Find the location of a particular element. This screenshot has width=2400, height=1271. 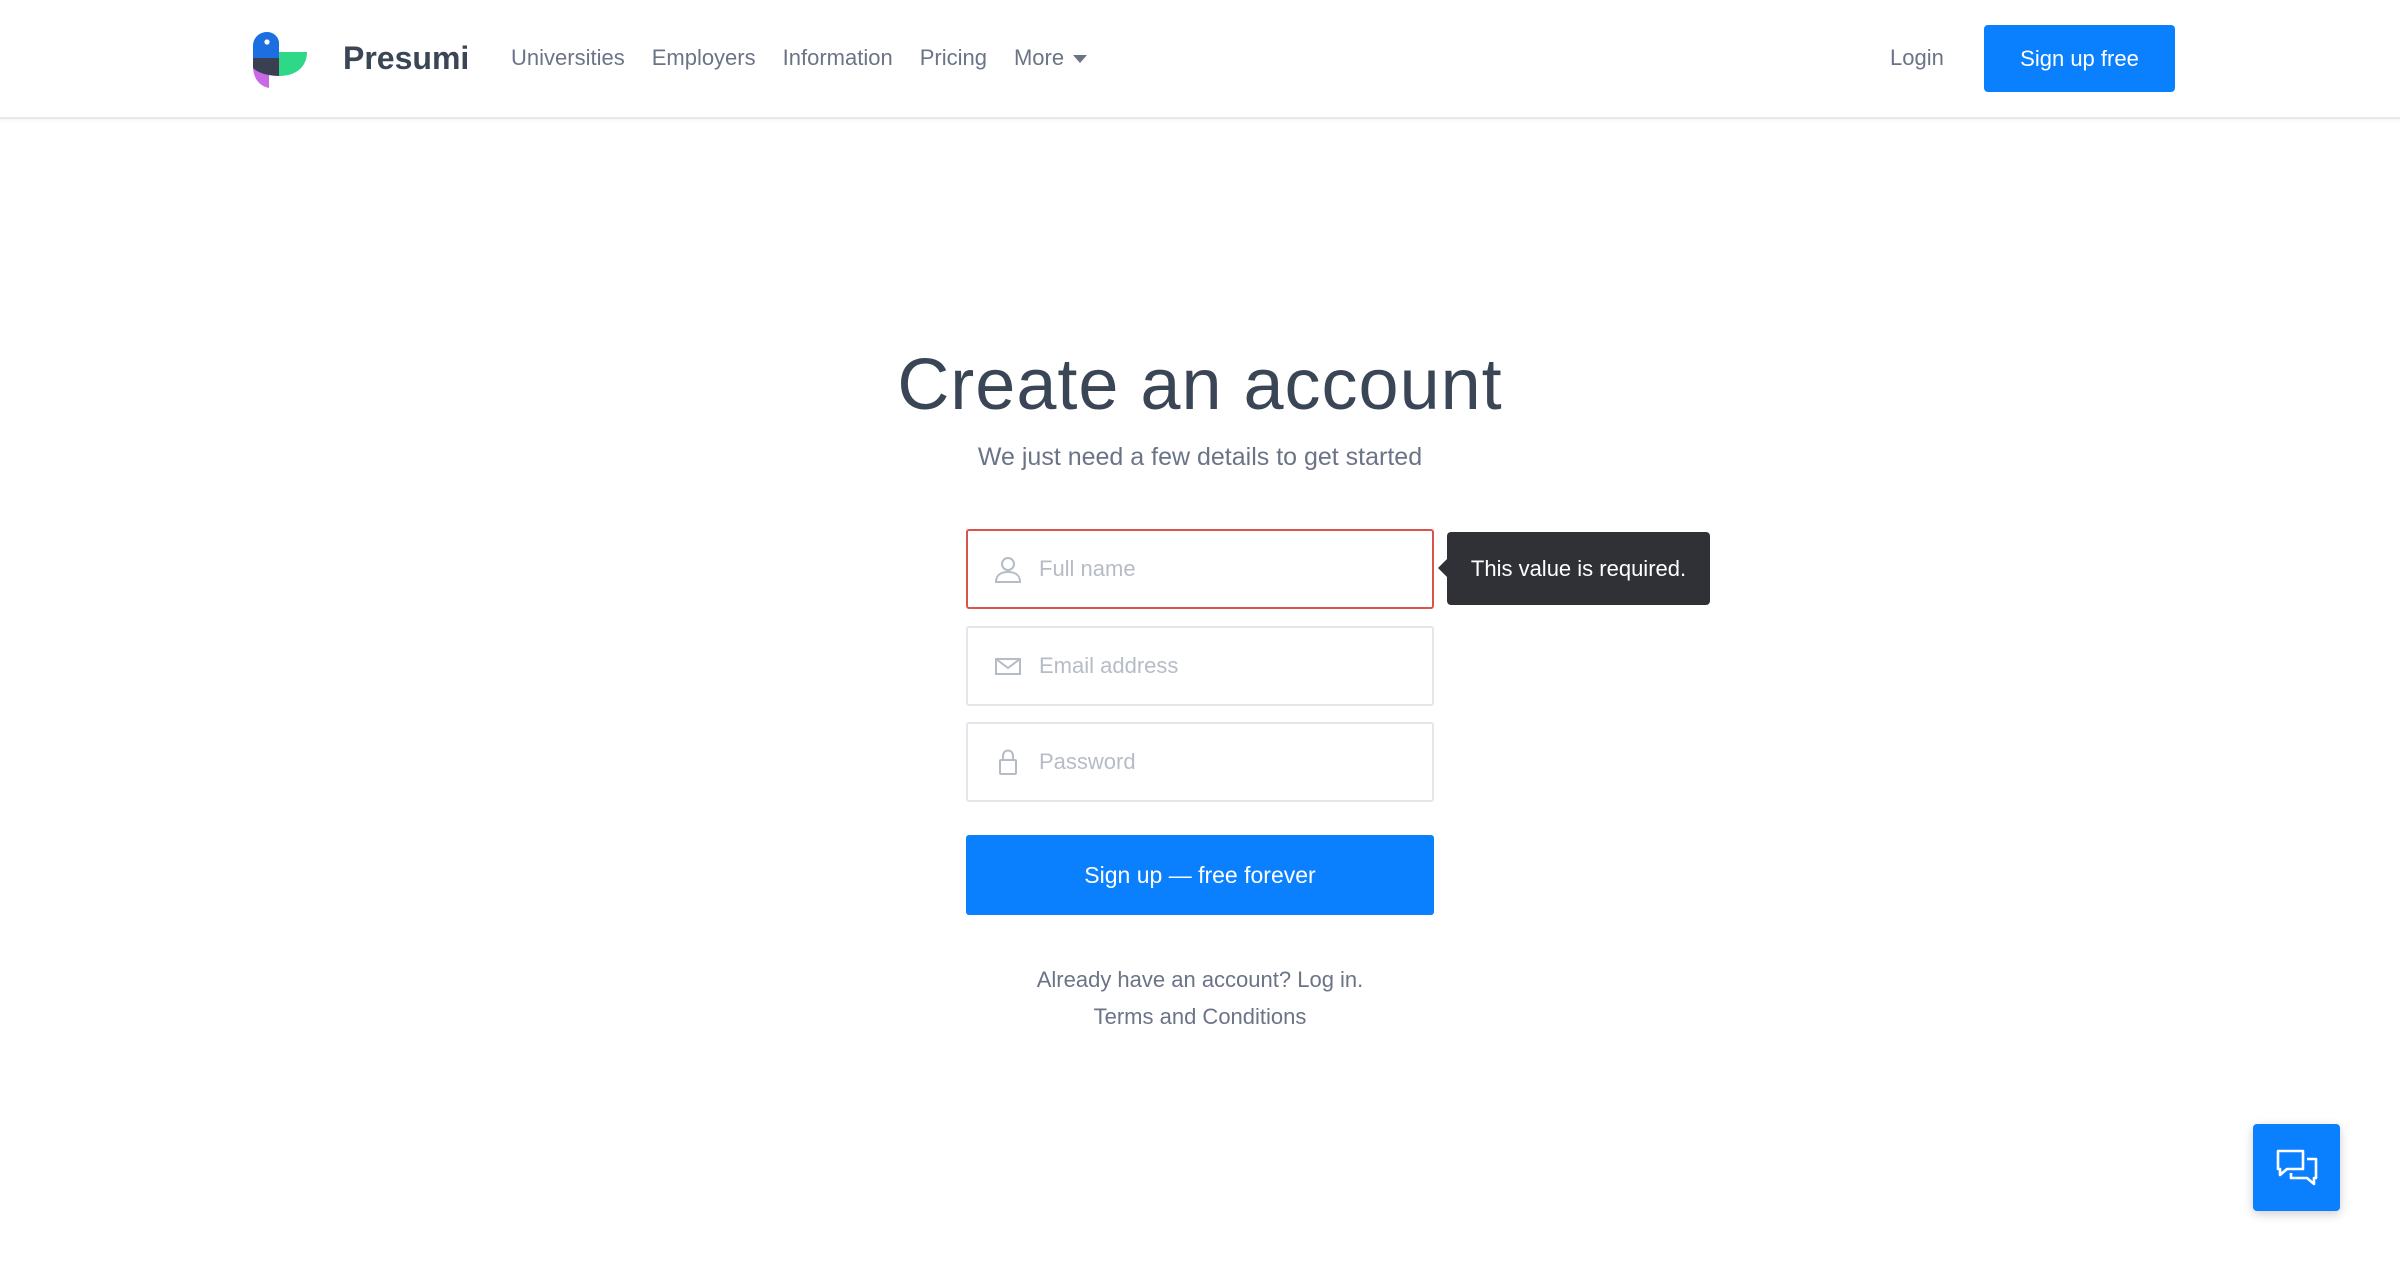

terms-link: Terms and Conditions is located at coordinates (1200, 1016).